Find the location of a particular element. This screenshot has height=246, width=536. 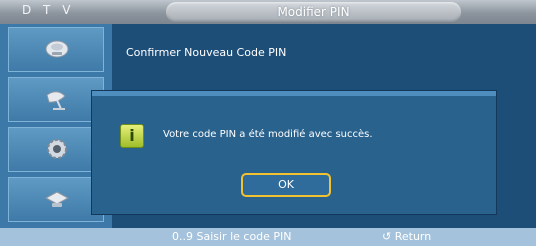

sidebar-item-input is located at coordinates (56, 199).